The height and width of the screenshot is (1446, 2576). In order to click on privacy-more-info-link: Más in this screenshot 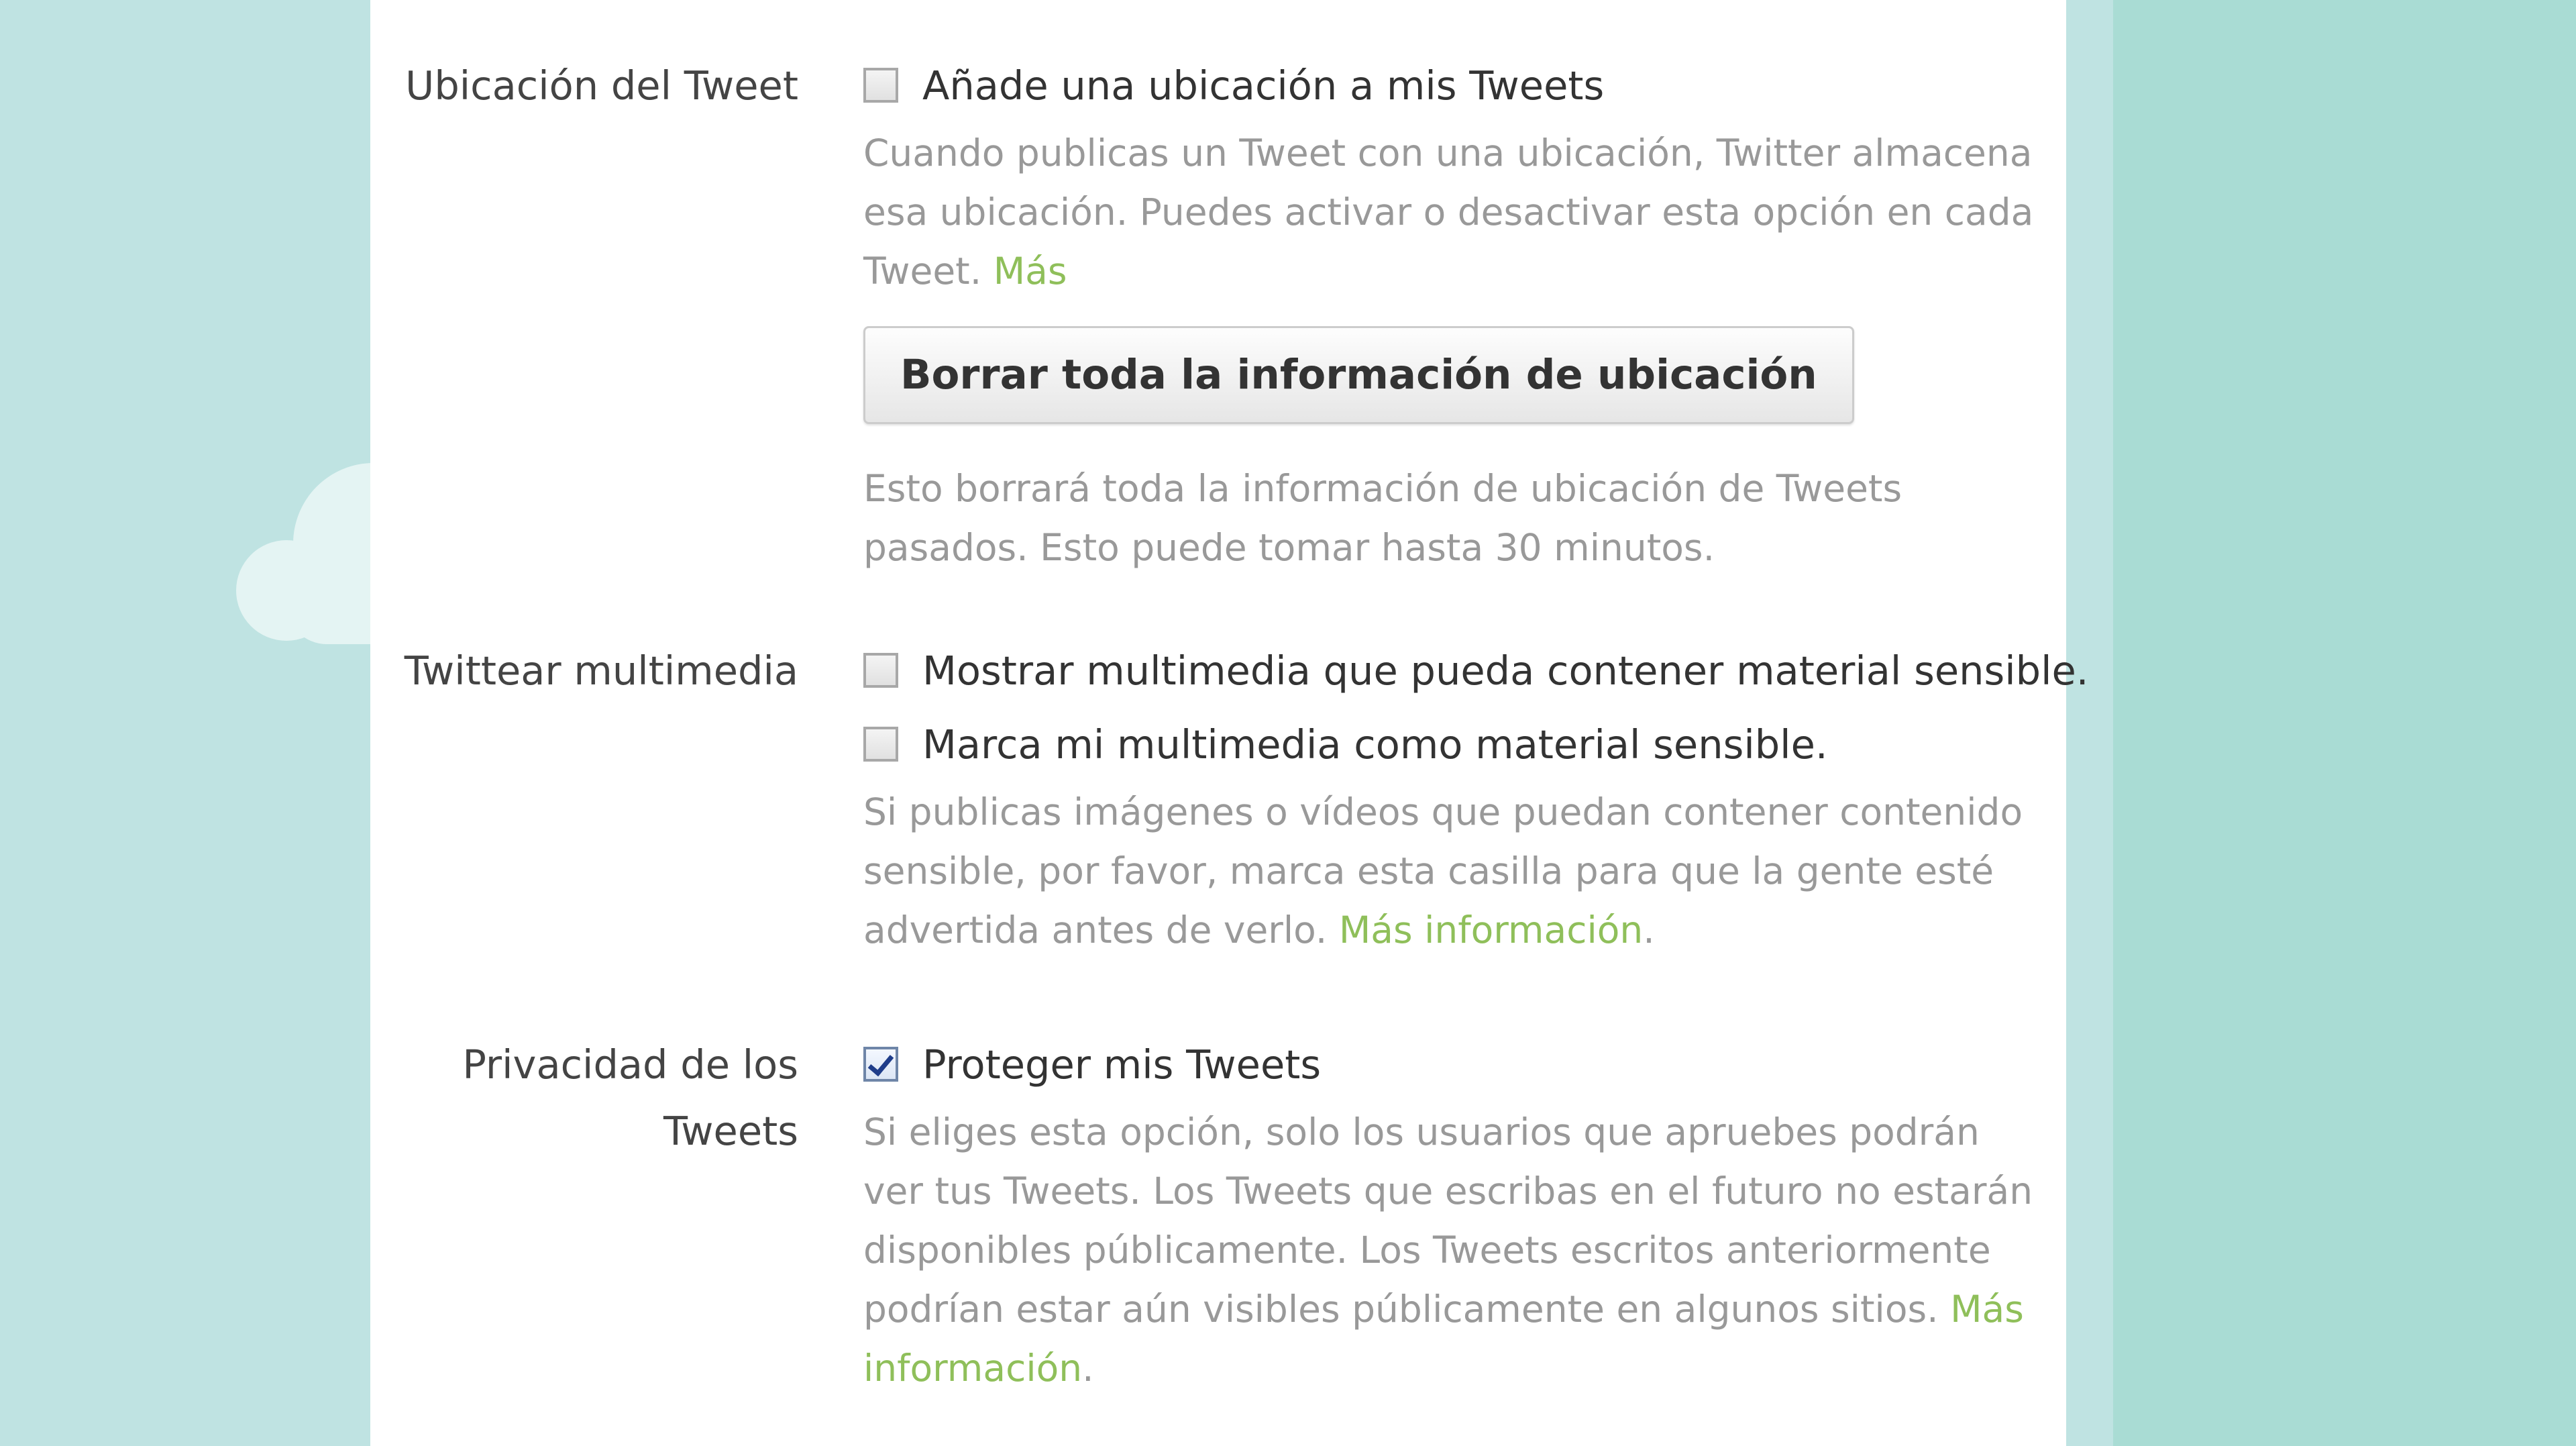, I will do `click(1987, 1310)`.